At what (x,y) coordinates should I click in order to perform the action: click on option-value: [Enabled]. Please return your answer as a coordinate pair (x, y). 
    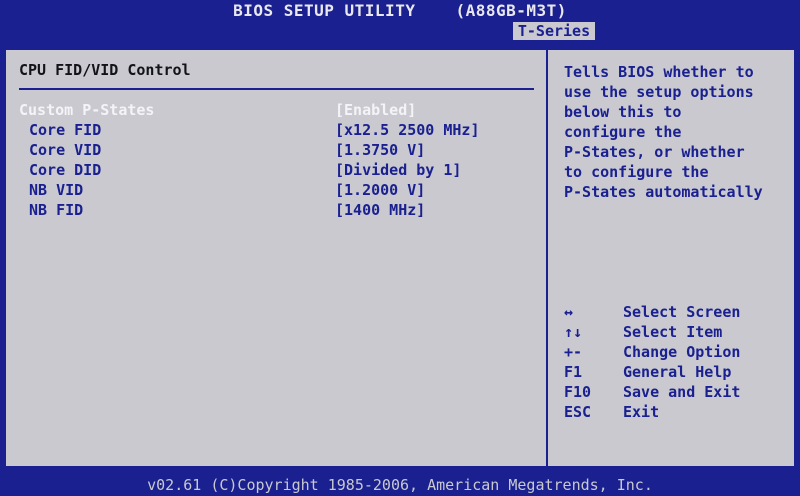
    Looking at the image, I should click on (375, 110).